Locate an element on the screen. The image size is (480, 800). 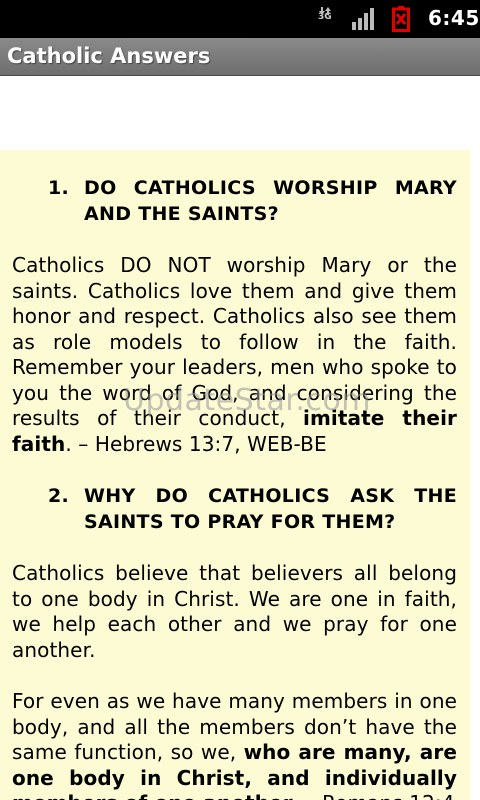
app-title: Catholic Answers is located at coordinates (109, 56).